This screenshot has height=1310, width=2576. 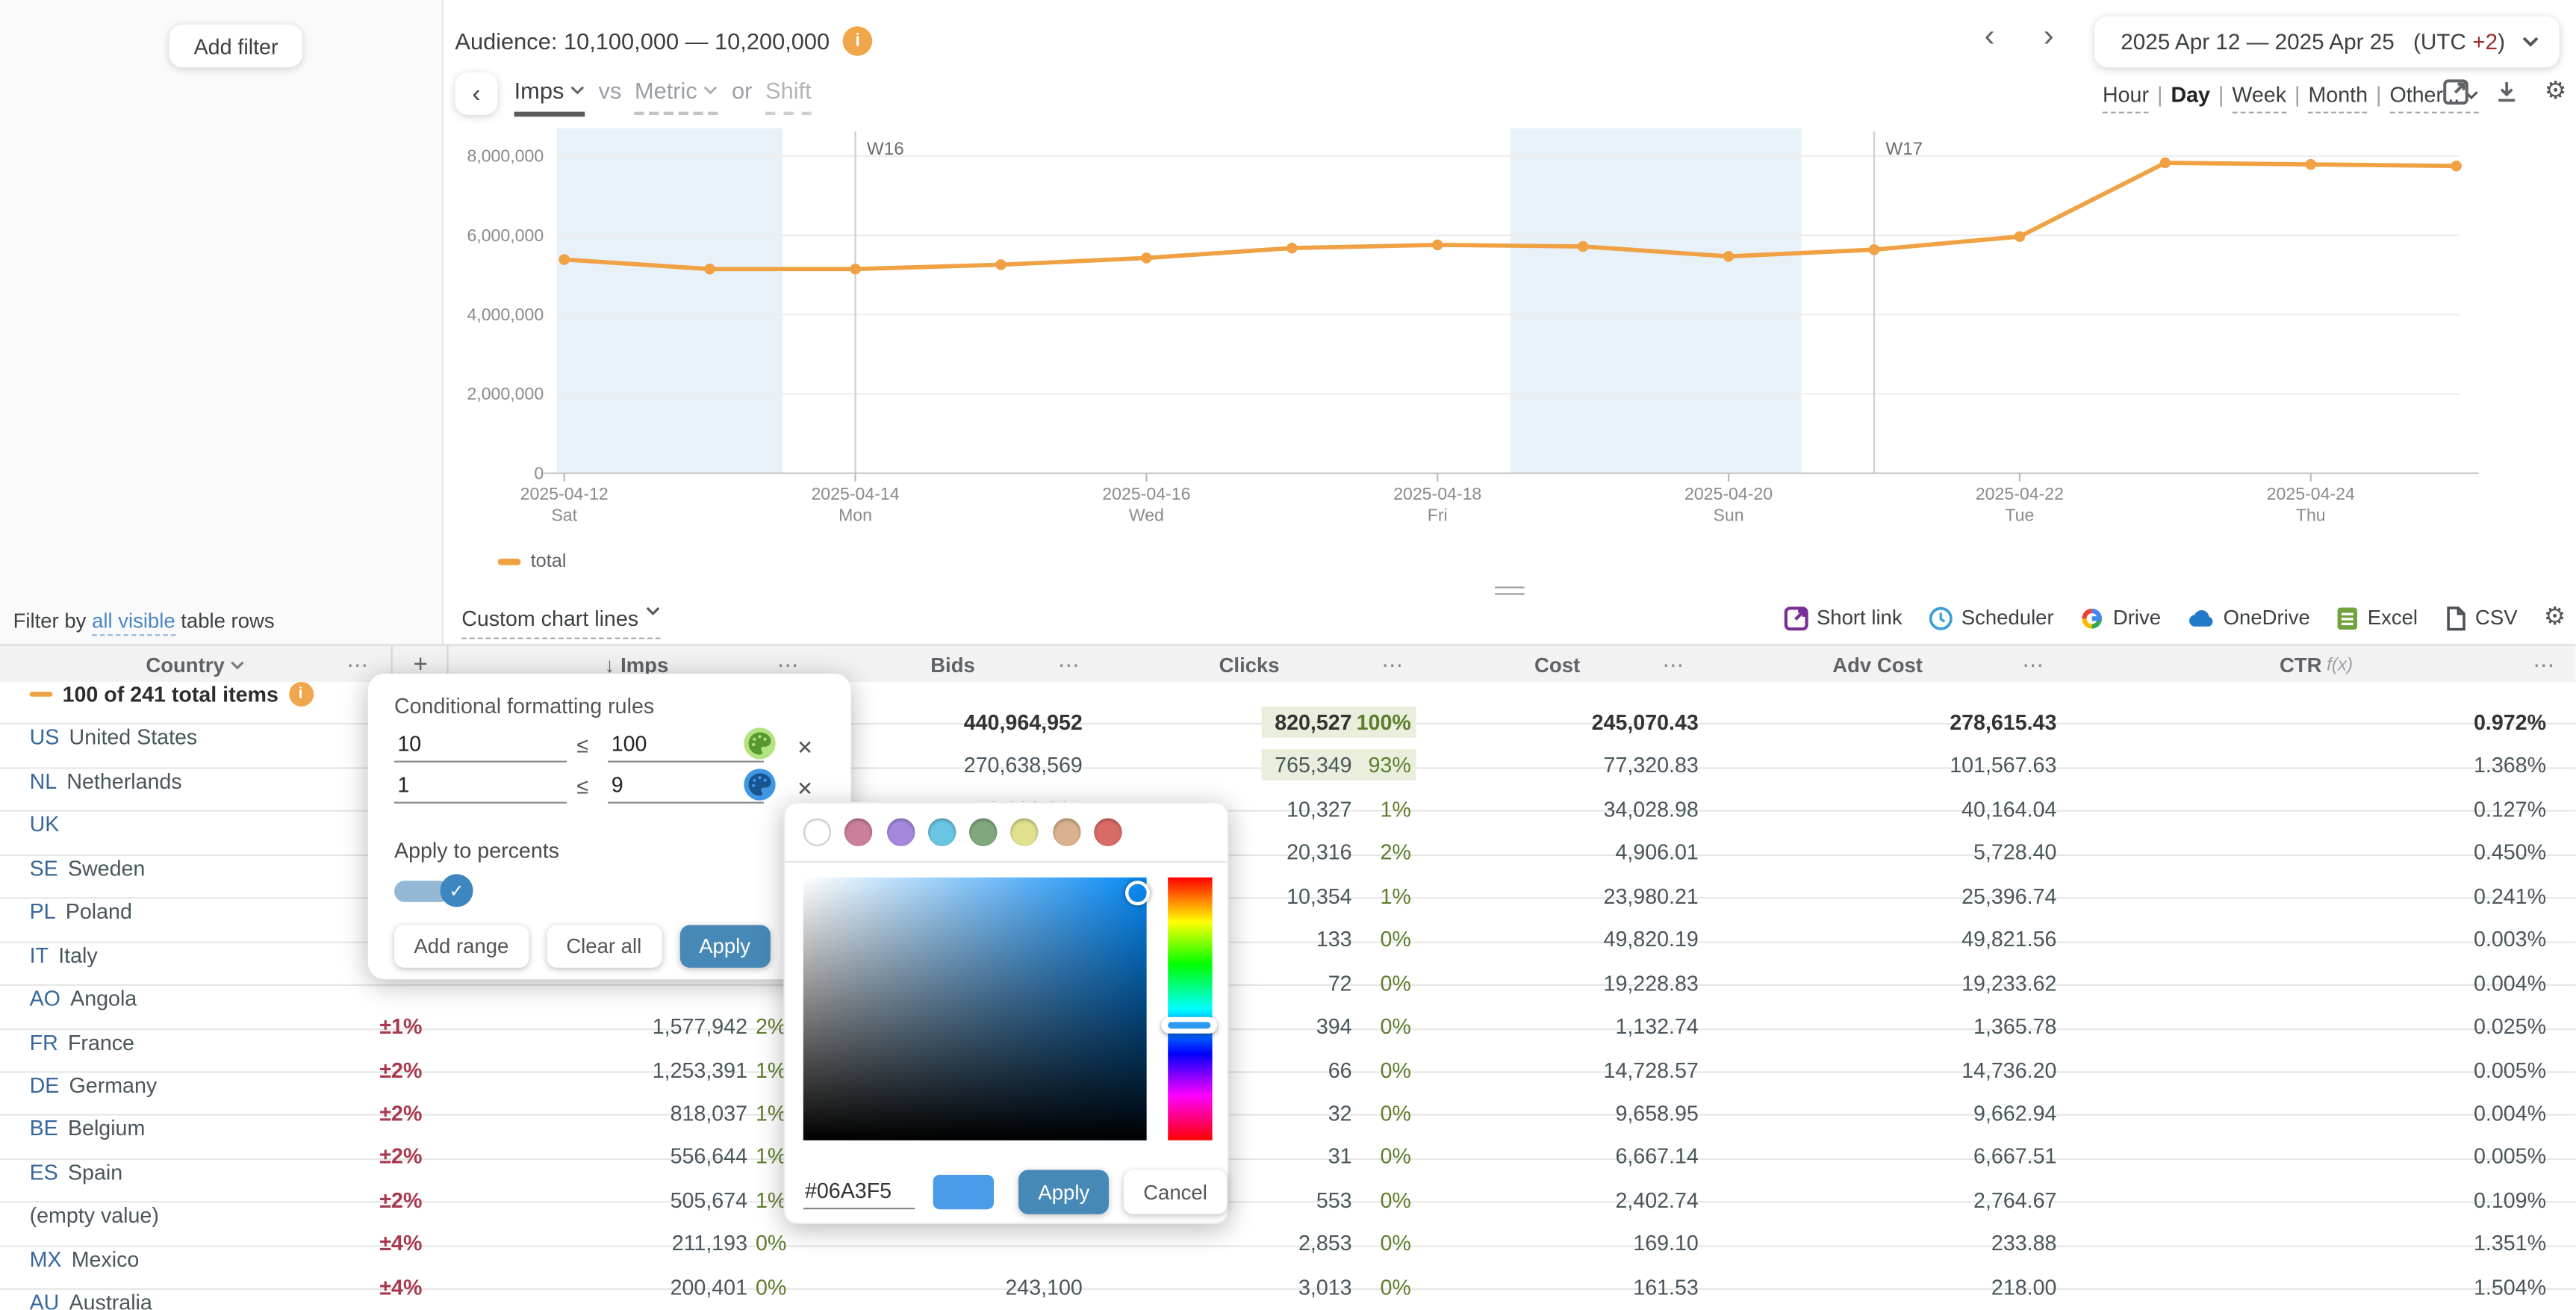 What do you see at coordinates (46, 1259) in the screenshot?
I see `country-code-link: MX` at bounding box center [46, 1259].